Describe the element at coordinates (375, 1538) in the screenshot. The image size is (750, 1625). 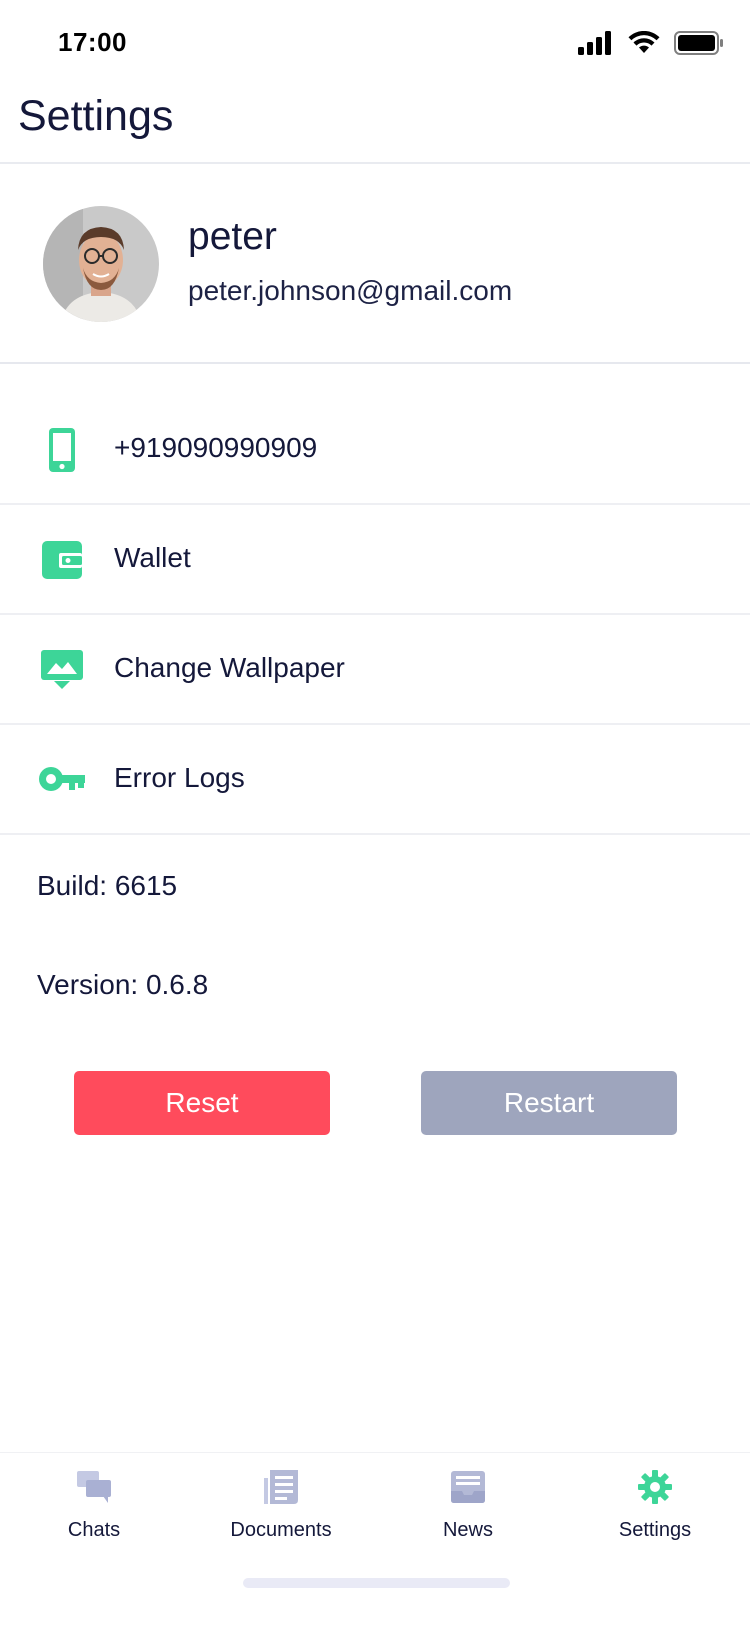
I see `tab-bar: Chats Documents News Settings` at that location.